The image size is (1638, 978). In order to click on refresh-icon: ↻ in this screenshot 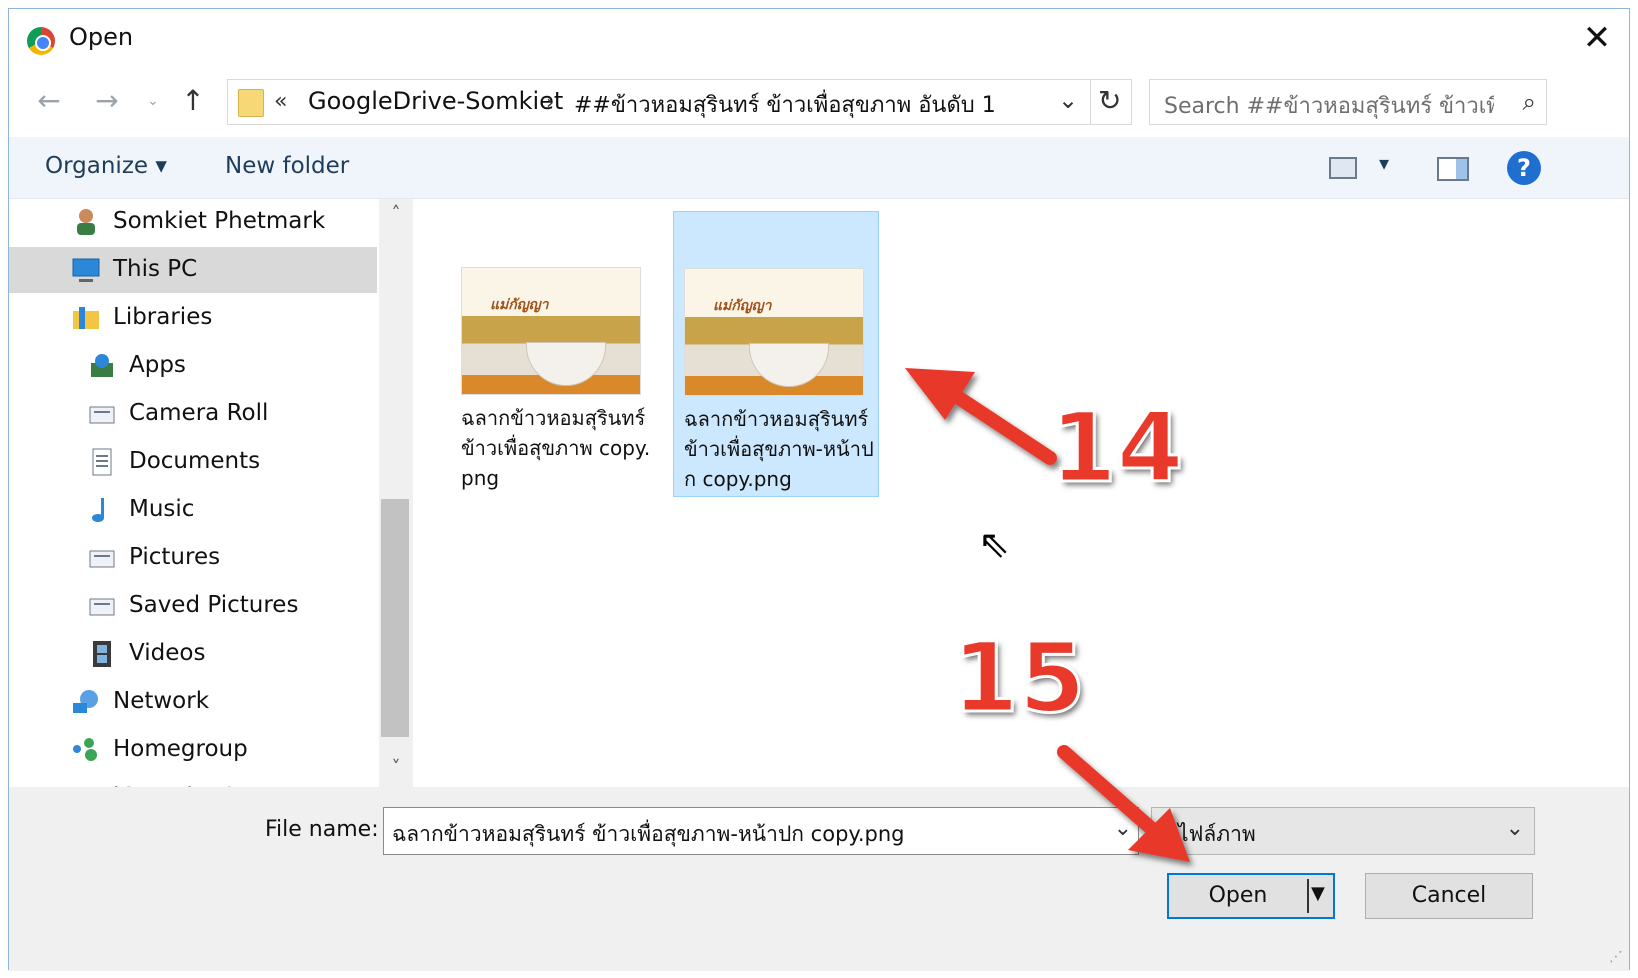, I will do `click(1109, 100)`.